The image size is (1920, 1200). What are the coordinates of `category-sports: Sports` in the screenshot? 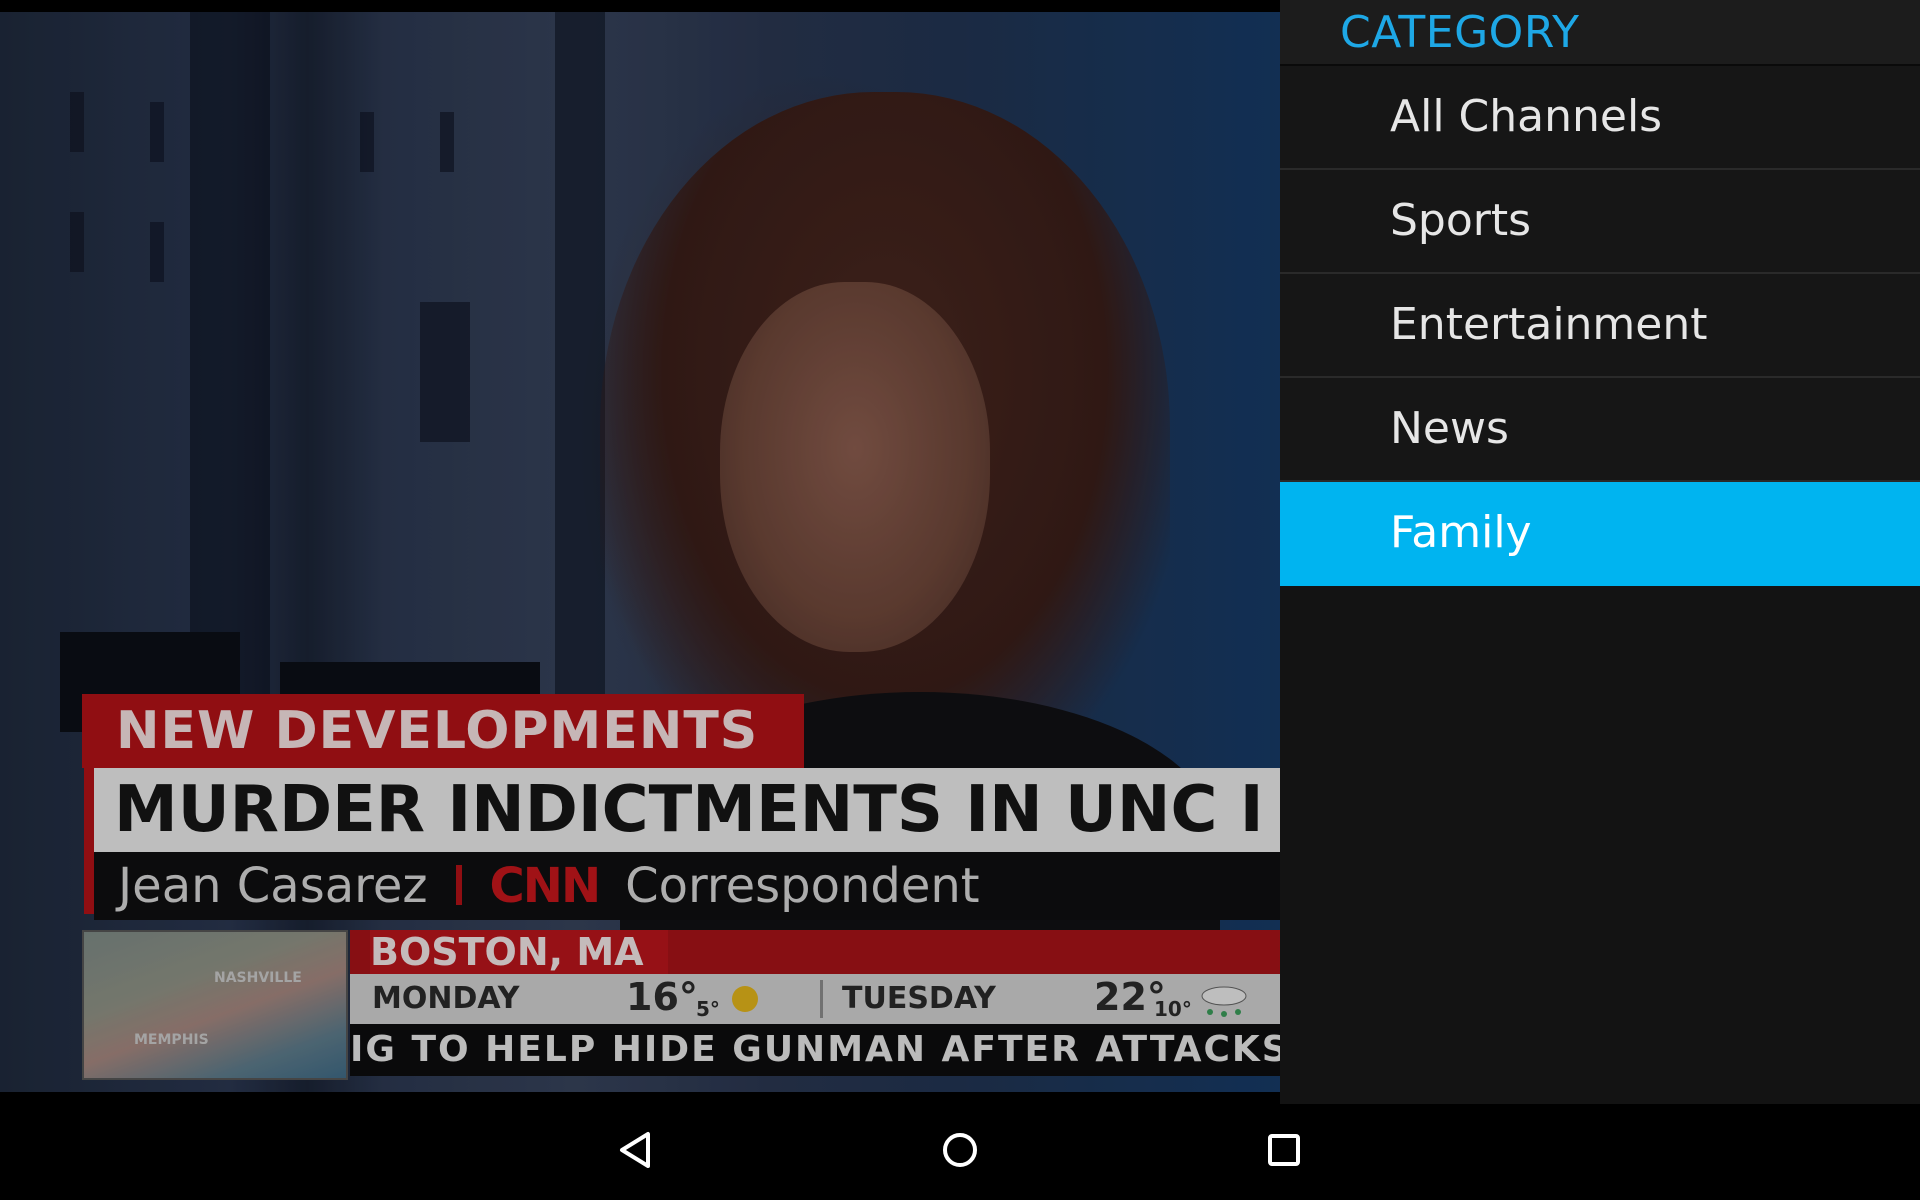 It's located at (1600, 222).